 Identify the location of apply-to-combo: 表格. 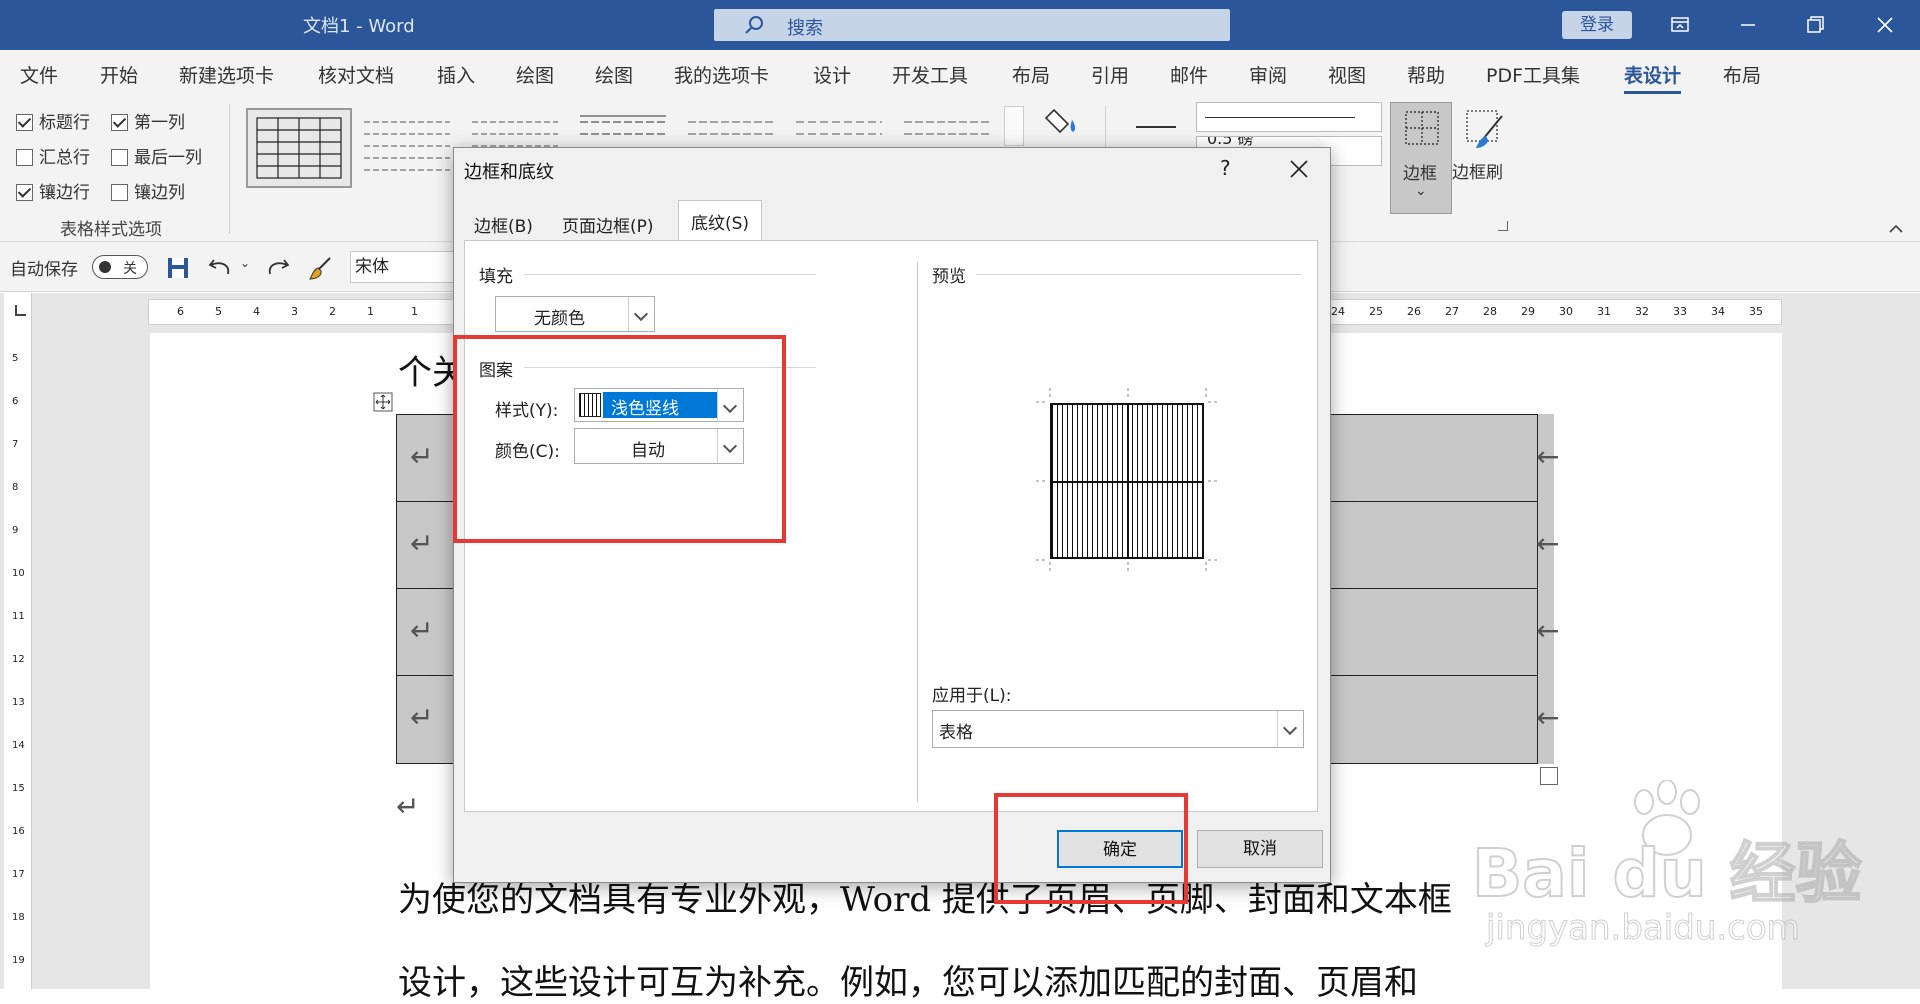
(1118, 729).